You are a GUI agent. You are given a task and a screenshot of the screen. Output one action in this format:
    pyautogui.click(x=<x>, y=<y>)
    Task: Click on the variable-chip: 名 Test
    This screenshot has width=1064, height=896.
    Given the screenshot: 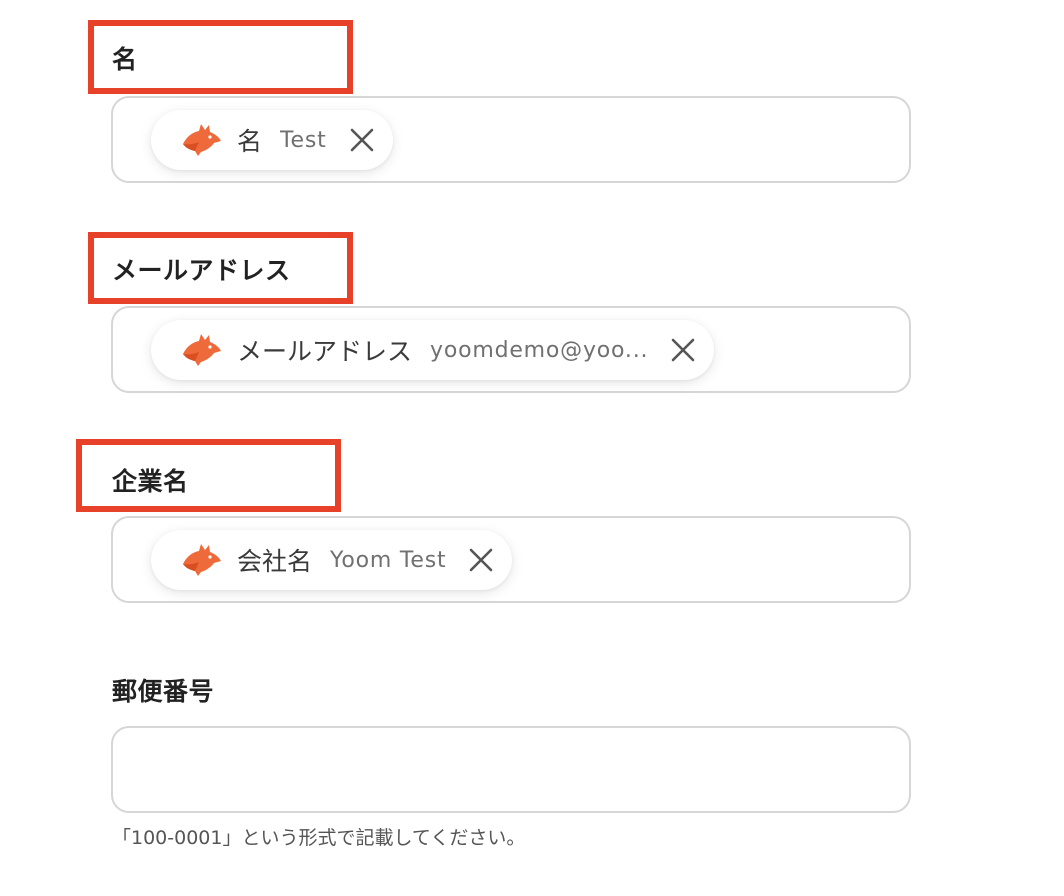 What is the action you would take?
    pyautogui.click(x=272, y=140)
    